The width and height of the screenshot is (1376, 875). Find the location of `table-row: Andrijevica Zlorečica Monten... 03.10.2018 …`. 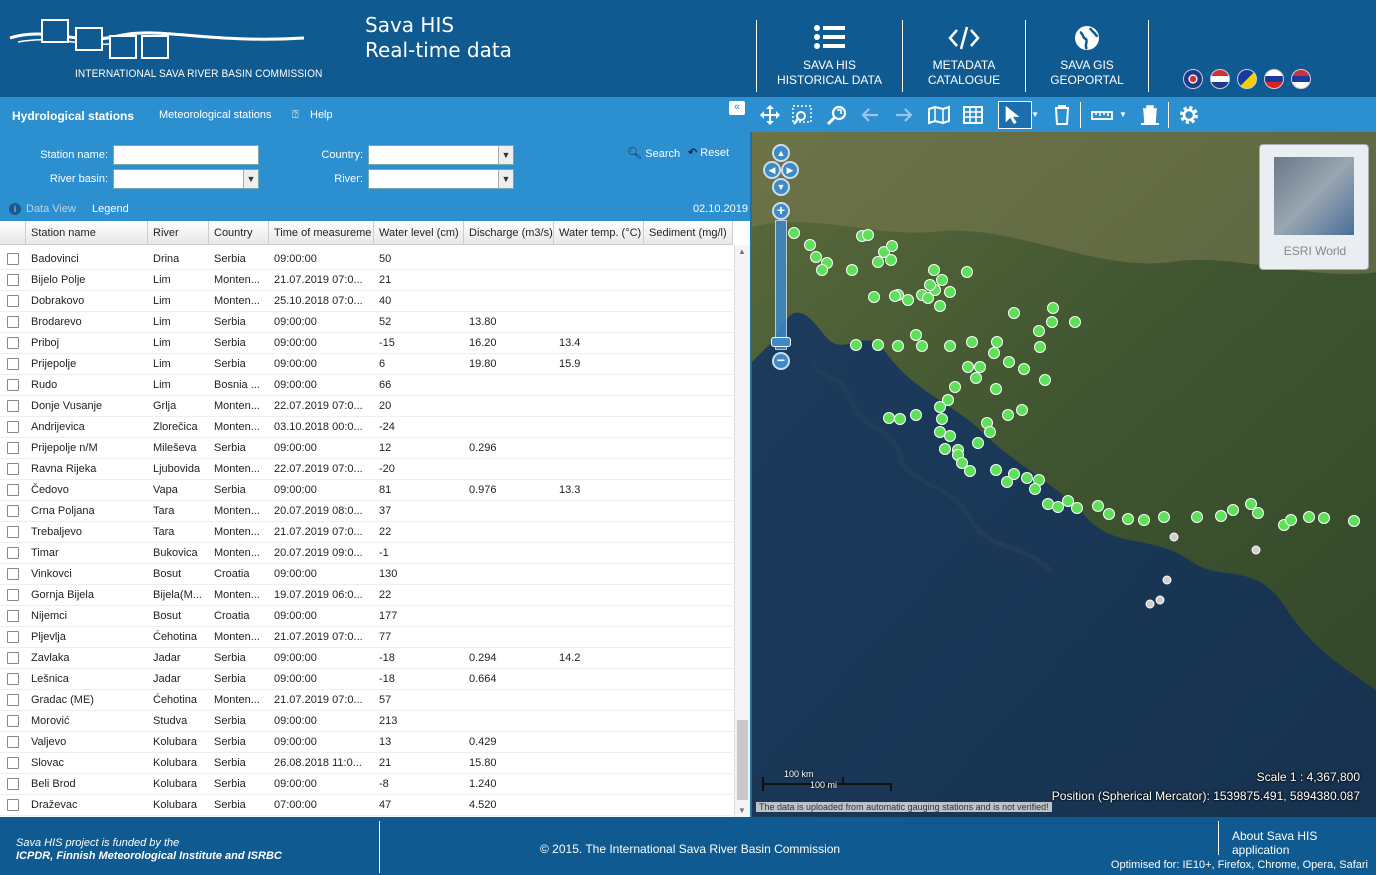

table-row: Andrijevica Zlorečica Monten... 03.10.2018 … is located at coordinates (366, 427).